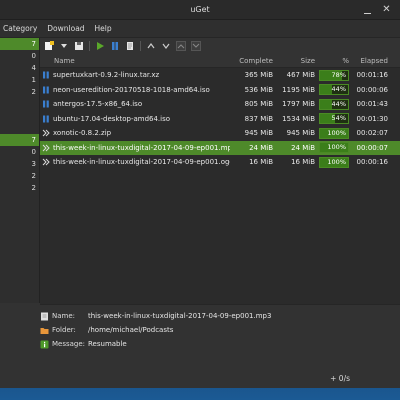 The image size is (400, 400). Describe the element at coordinates (135, 90) in the screenshot. I see `cell-name: neon-useredition-20170518-1018-amd64.iso` at that location.